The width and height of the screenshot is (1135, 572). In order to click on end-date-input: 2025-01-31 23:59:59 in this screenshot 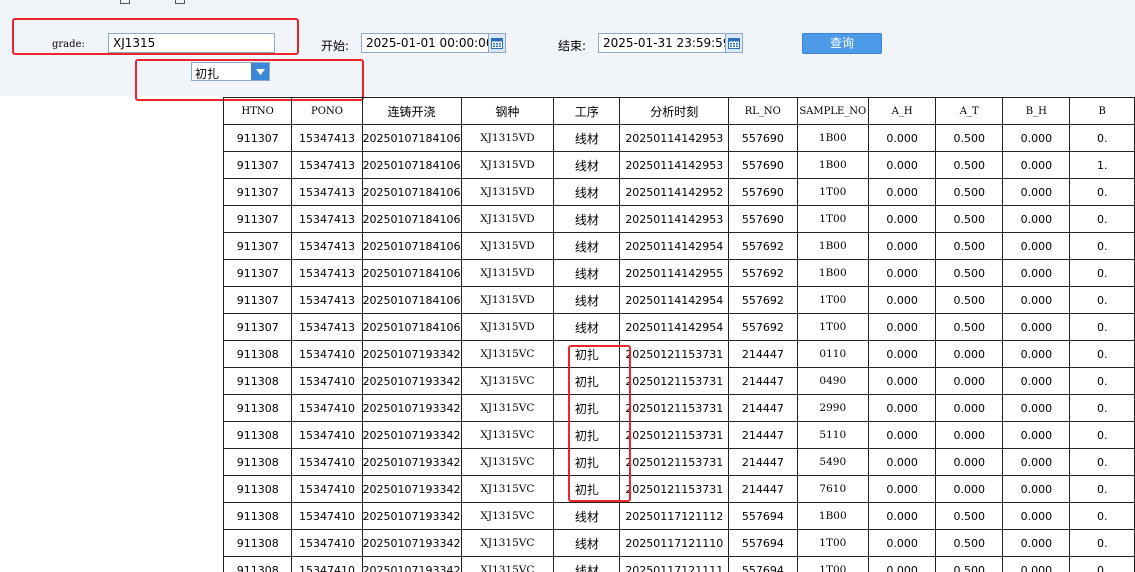, I will do `click(662, 43)`.